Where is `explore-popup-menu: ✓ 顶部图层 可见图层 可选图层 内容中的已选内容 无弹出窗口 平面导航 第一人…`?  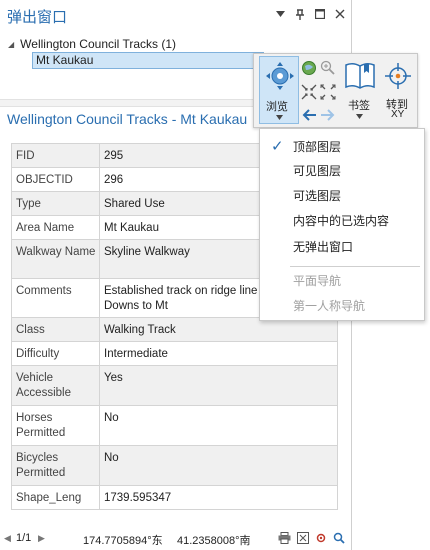
explore-popup-menu: ✓ 顶部图层 可见图层 可选图层 内容中的已选内容 无弹出窗口 平面导航 第一人… is located at coordinates (342, 224).